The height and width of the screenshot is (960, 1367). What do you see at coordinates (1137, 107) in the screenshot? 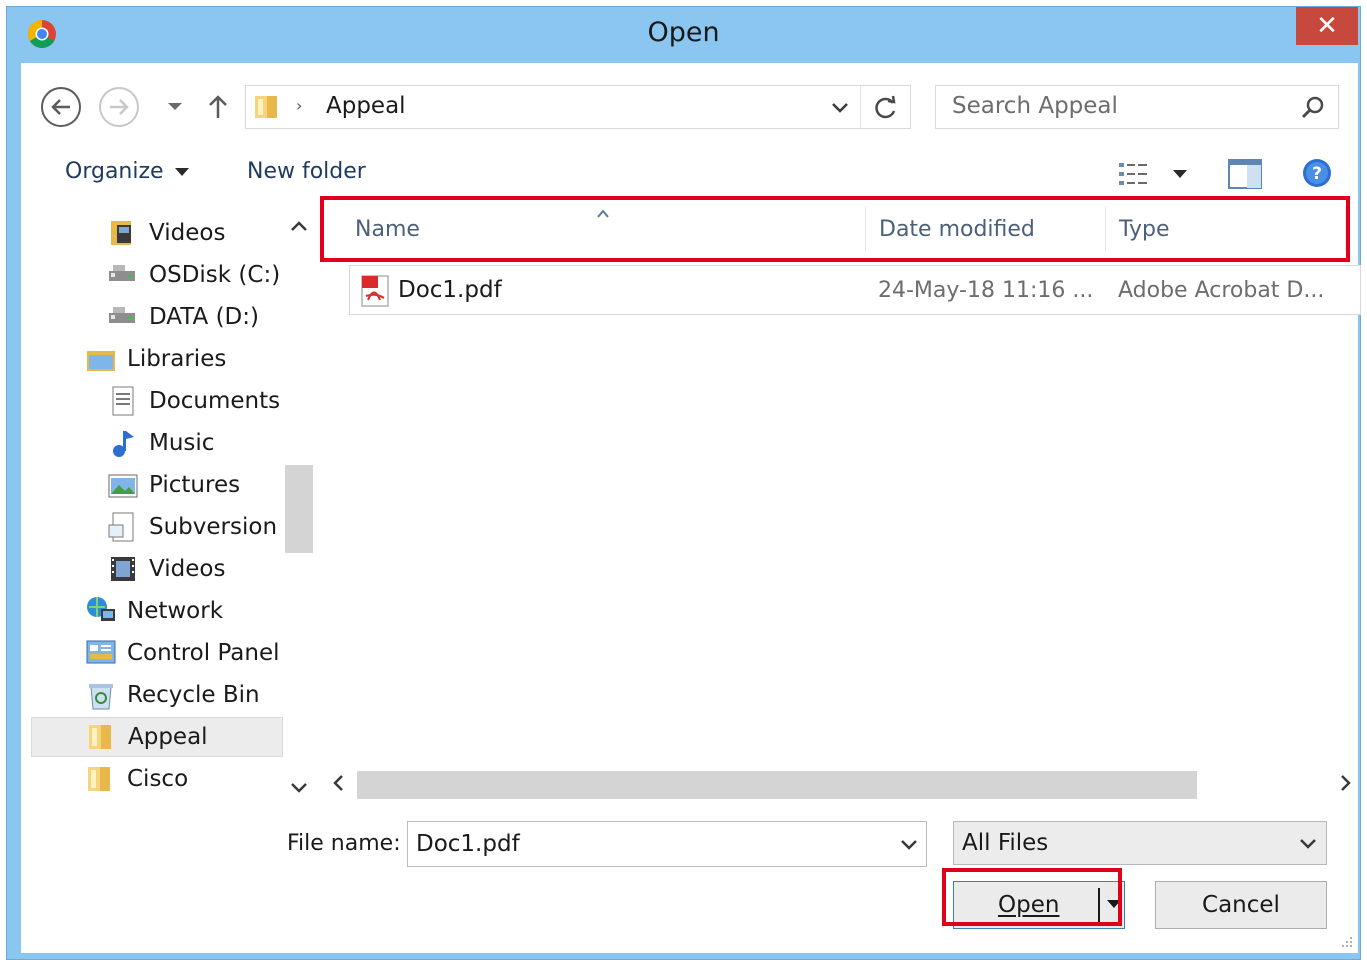
I see `search-box: Search Appeal` at bounding box center [1137, 107].